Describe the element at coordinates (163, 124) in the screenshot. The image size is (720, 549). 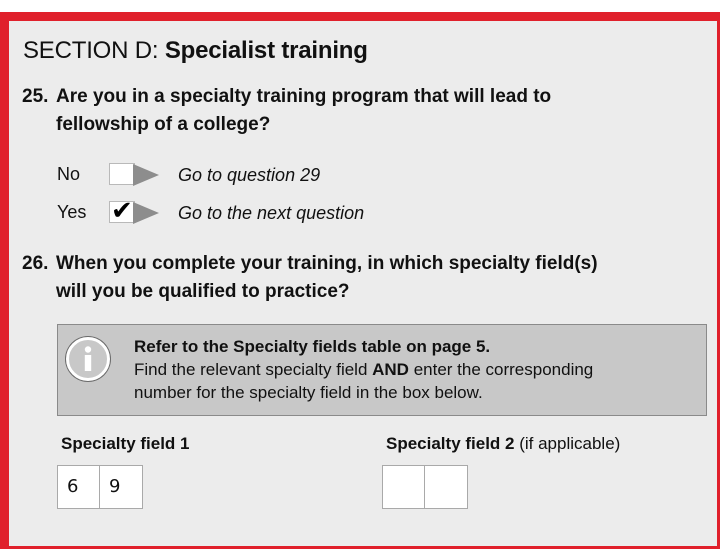
I see `question-text-line2: fellowship of a college?` at that location.